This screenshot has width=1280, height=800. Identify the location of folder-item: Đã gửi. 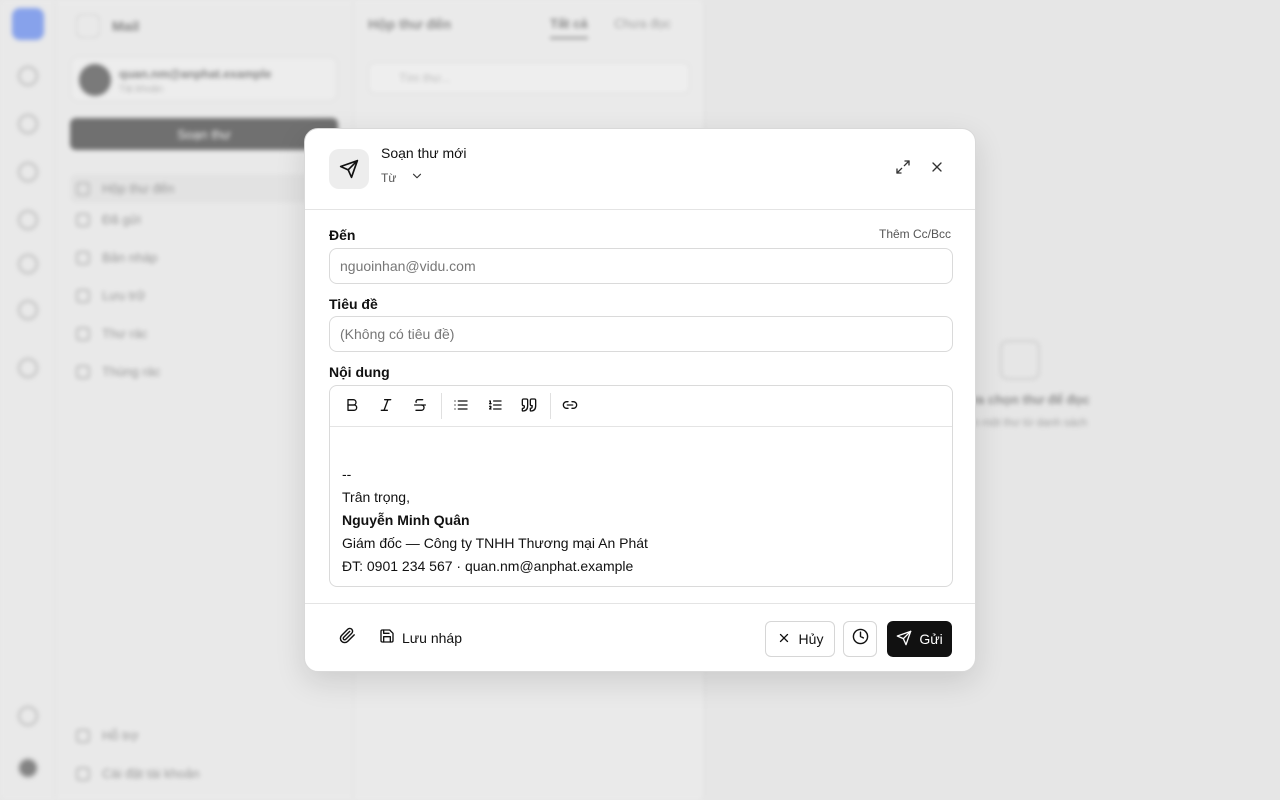
(108, 219).